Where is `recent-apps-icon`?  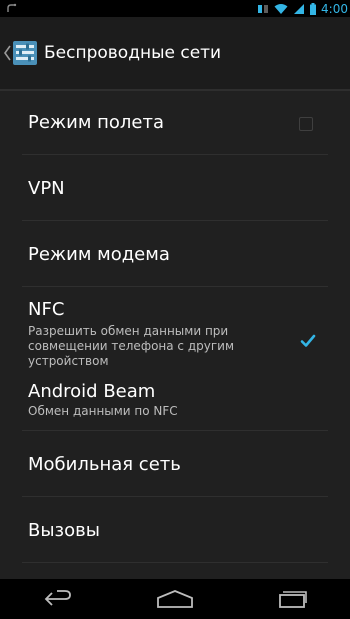
recent-apps-icon is located at coordinates (292, 599).